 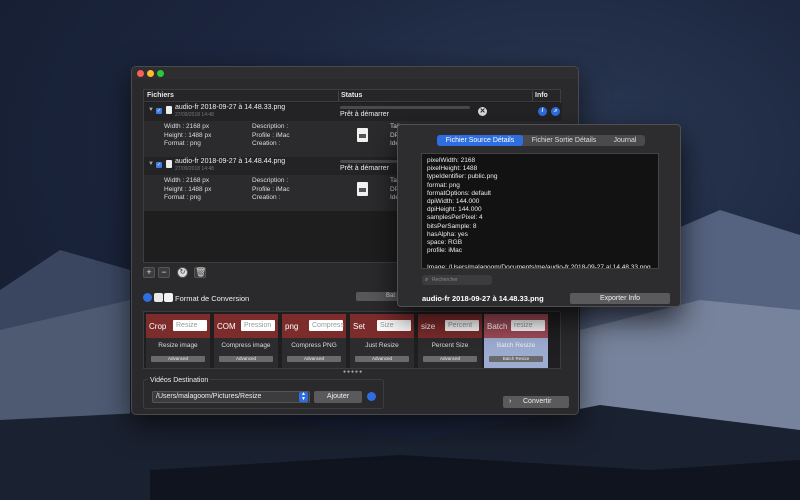 I want to click on info-filename: audio-fr 2018-09-27 à 14.48.33.png, so click(x=483, y=298).